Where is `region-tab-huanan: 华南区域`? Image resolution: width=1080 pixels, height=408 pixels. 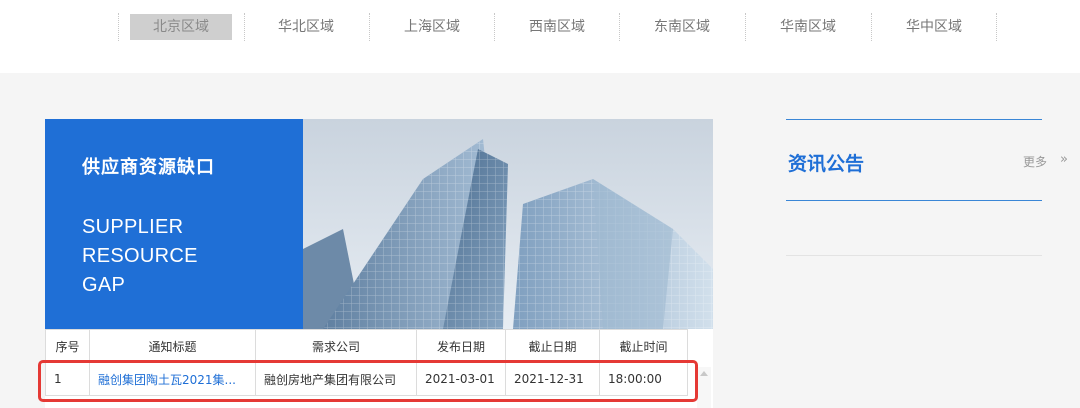
region-tab-huanan: 华南区域 is located at coordinates (808, 27).